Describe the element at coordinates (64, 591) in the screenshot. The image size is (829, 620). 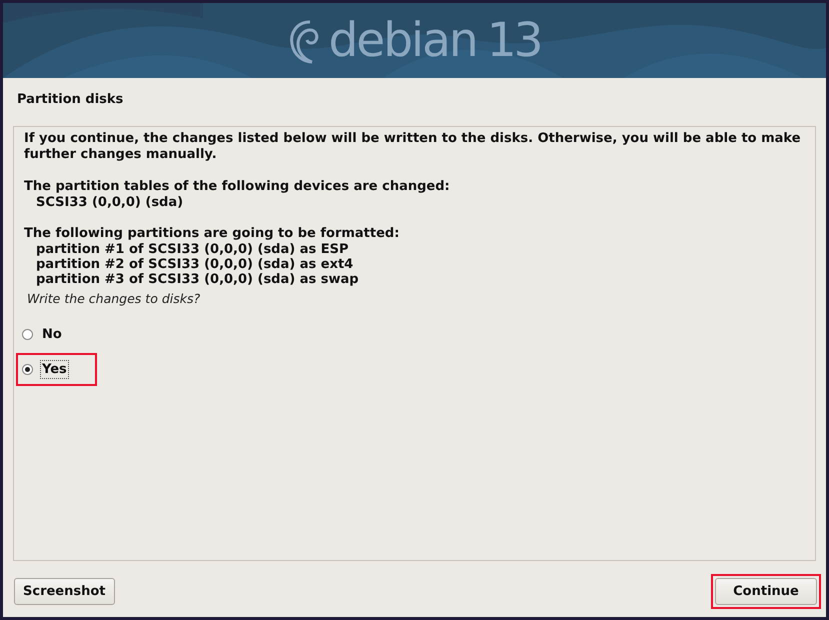
I see `action-button: Screenshot` at that location.